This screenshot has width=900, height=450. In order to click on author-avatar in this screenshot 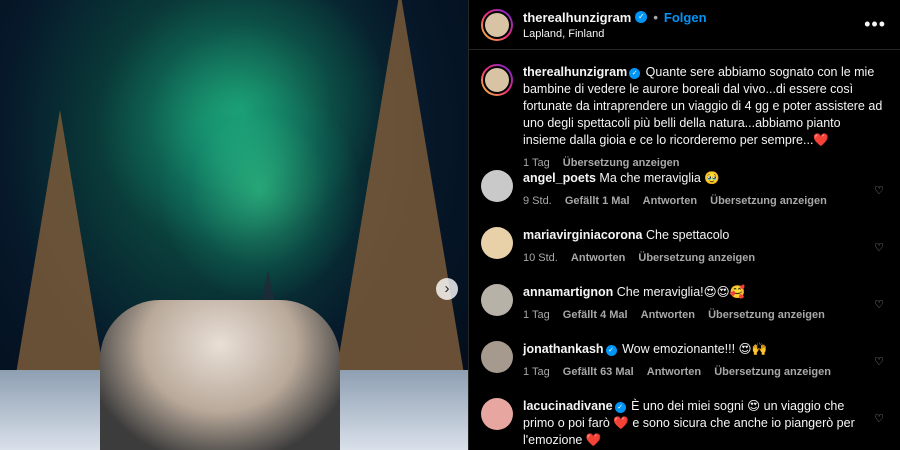, I will do `click(497, 24)`.